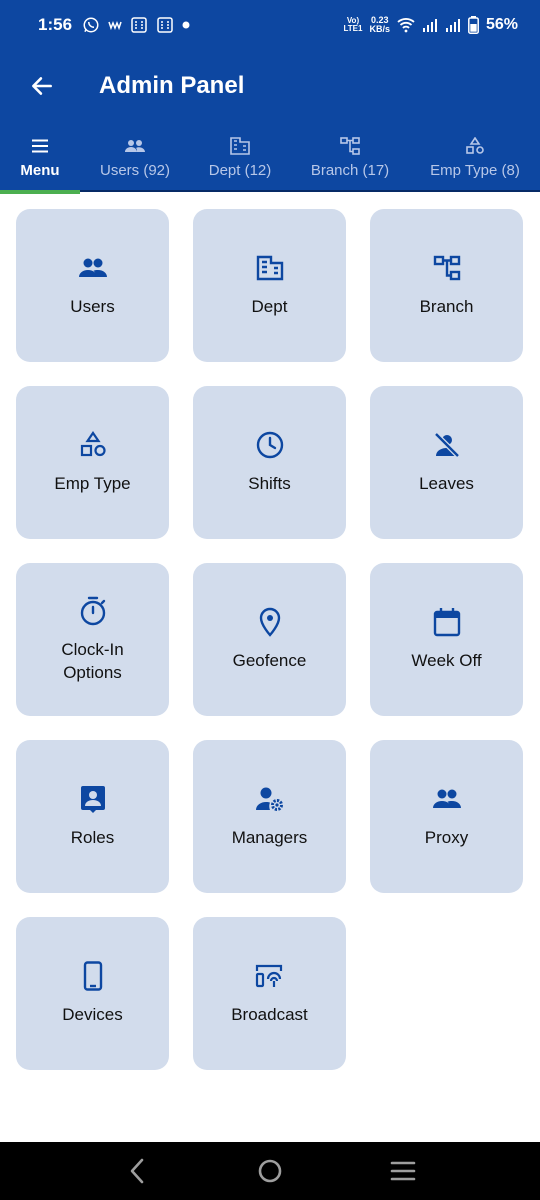  Describe the element at coordinates (270, 445) in the screenshot. I see `clock-icon` at that location.